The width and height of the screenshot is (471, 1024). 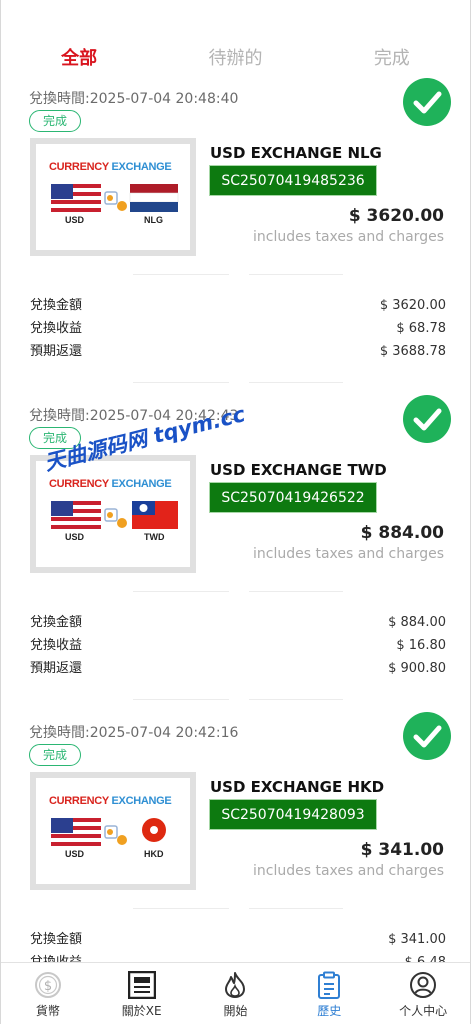 I want to click on taiwan-flag-icon, so click(x=155, y=515).